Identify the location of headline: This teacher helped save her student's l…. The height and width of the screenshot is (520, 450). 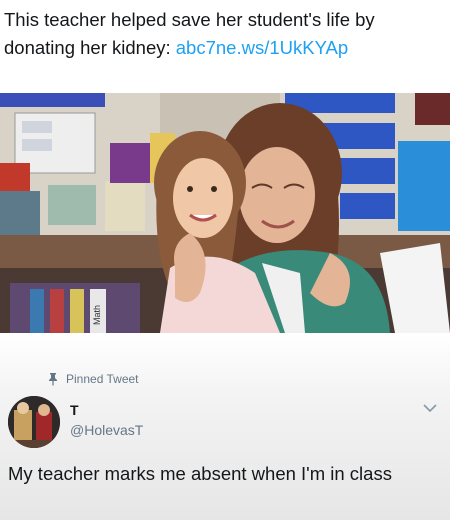
(224, 34).